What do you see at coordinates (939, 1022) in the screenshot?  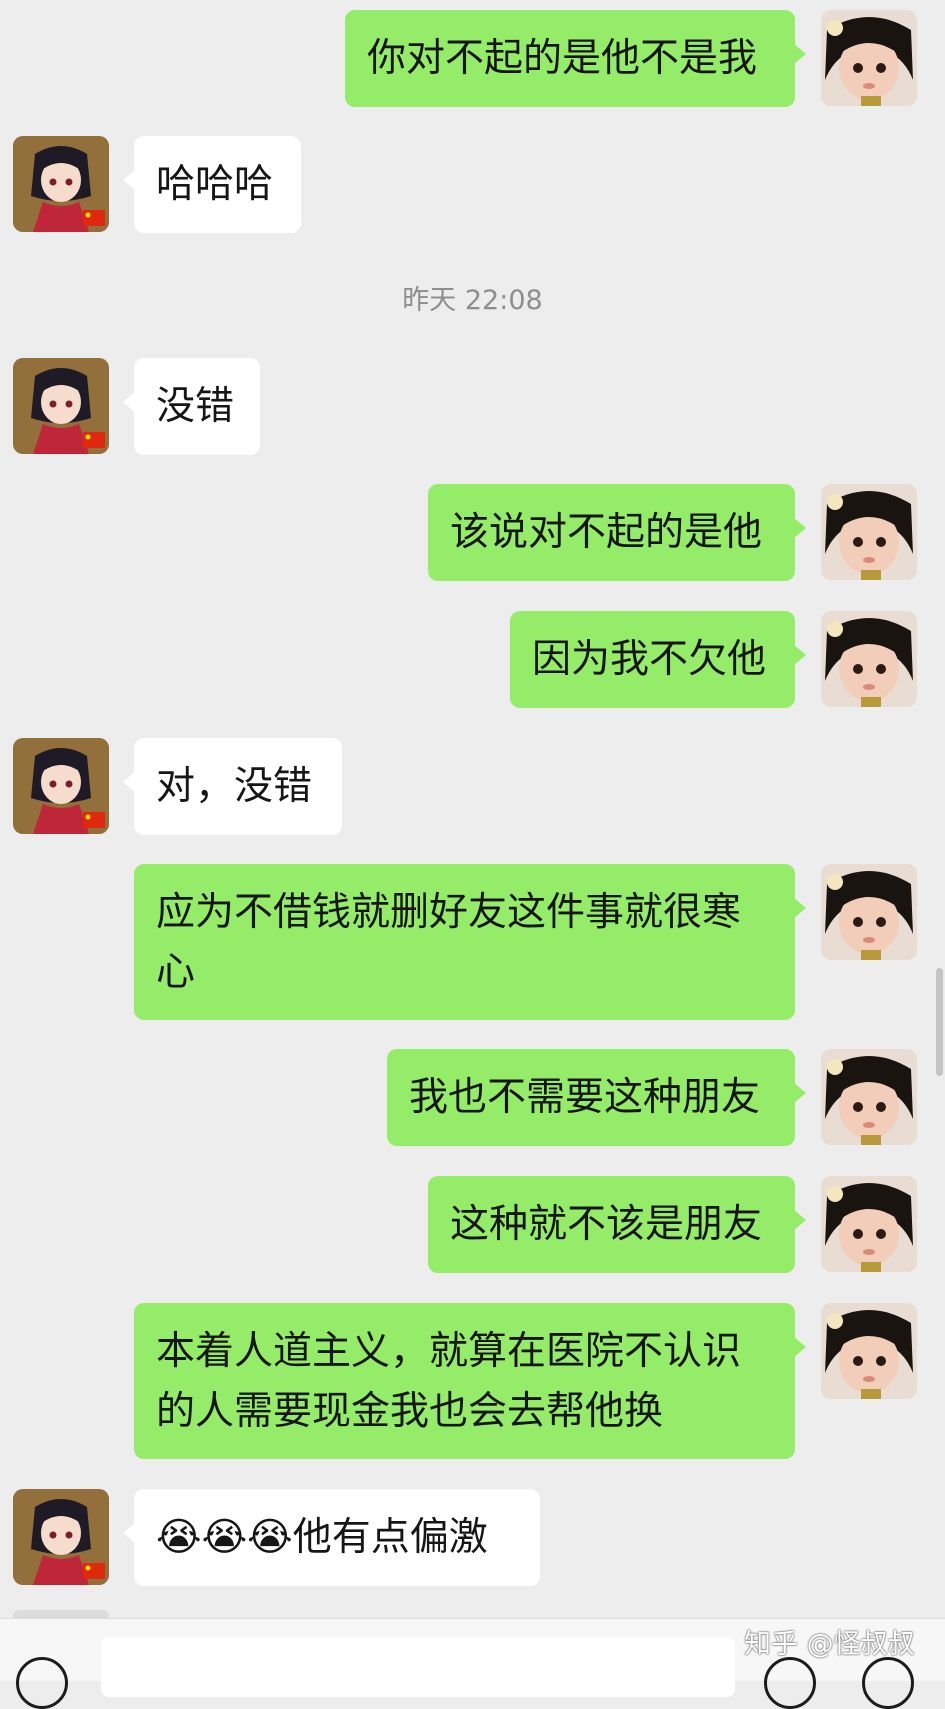 I see `scrollbar-thumb` at bounding box center [939, 1022].